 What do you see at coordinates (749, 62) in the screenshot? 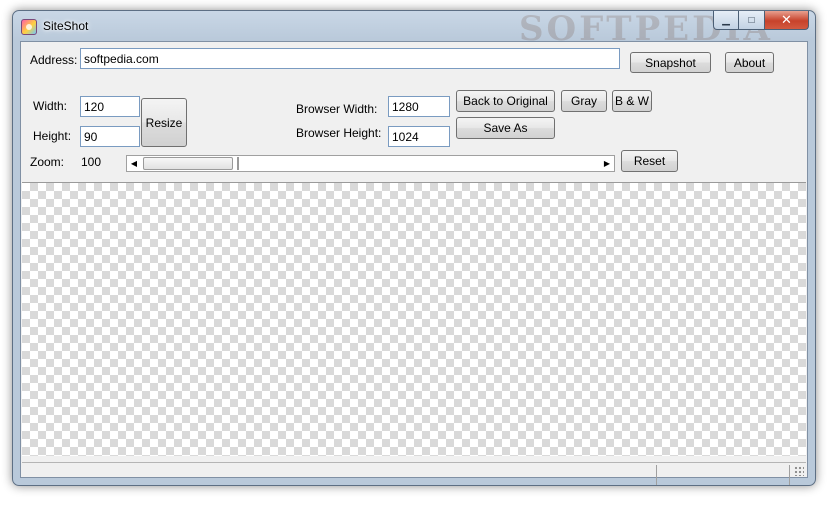
I see `about-button: About` at bounding box center [749, 62].